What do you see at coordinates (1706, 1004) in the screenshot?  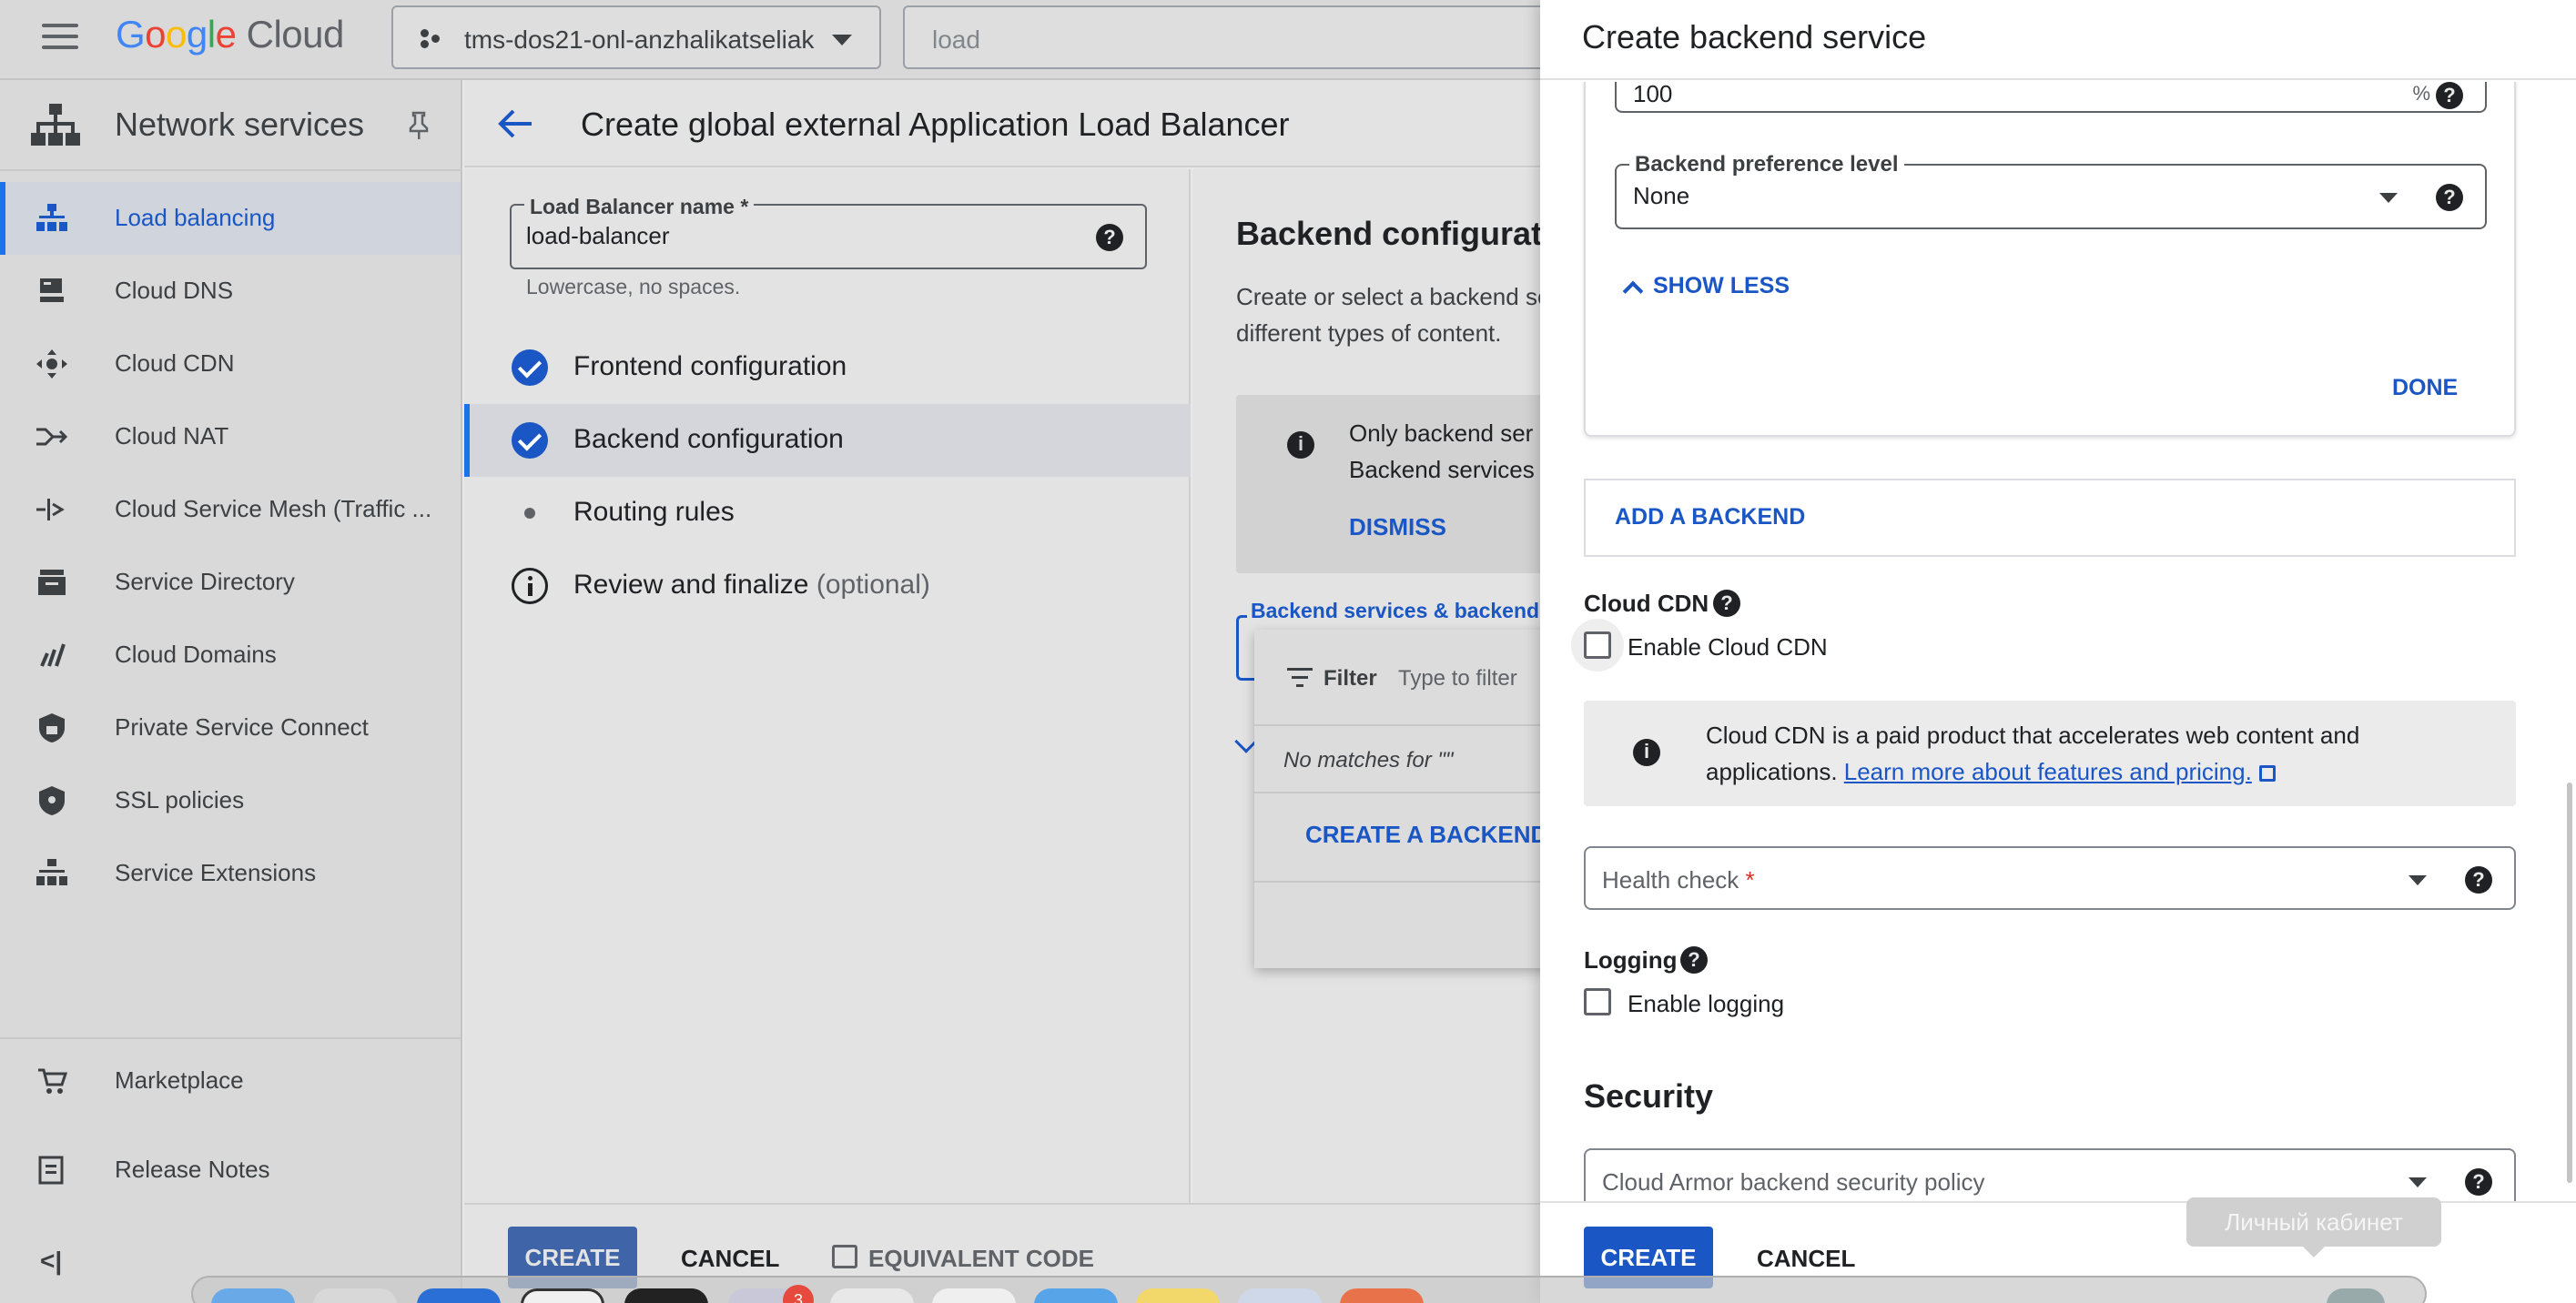 I see `checkbox-label: Enable logging` at bounding box center [1706, 1004].